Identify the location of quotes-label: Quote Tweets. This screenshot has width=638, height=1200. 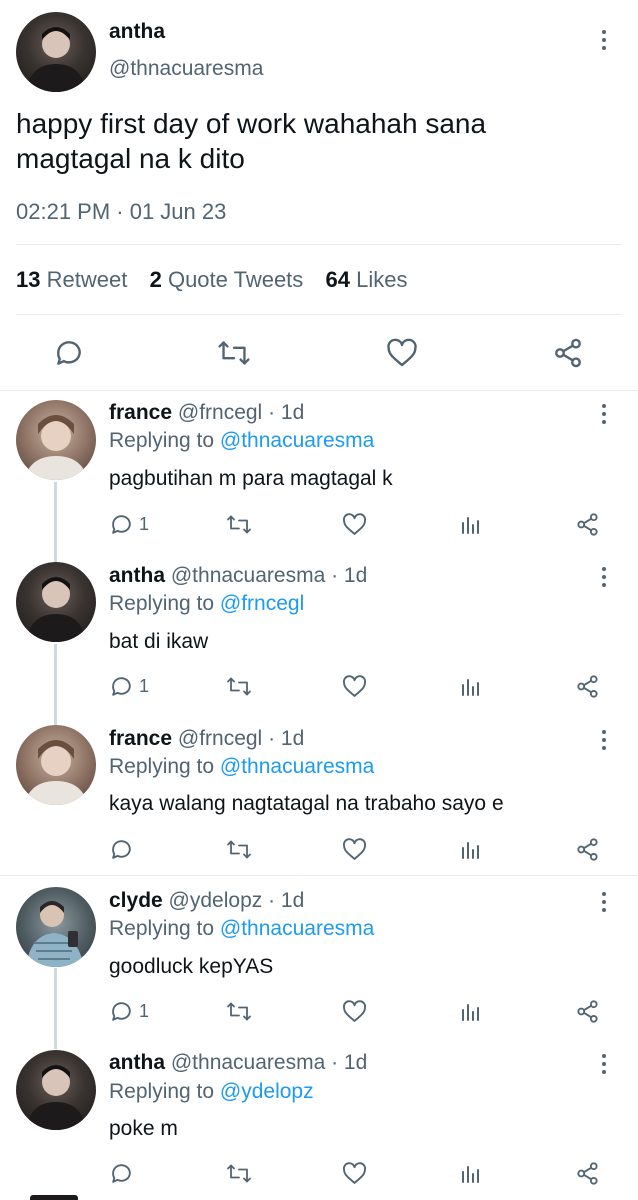
(235, 279).